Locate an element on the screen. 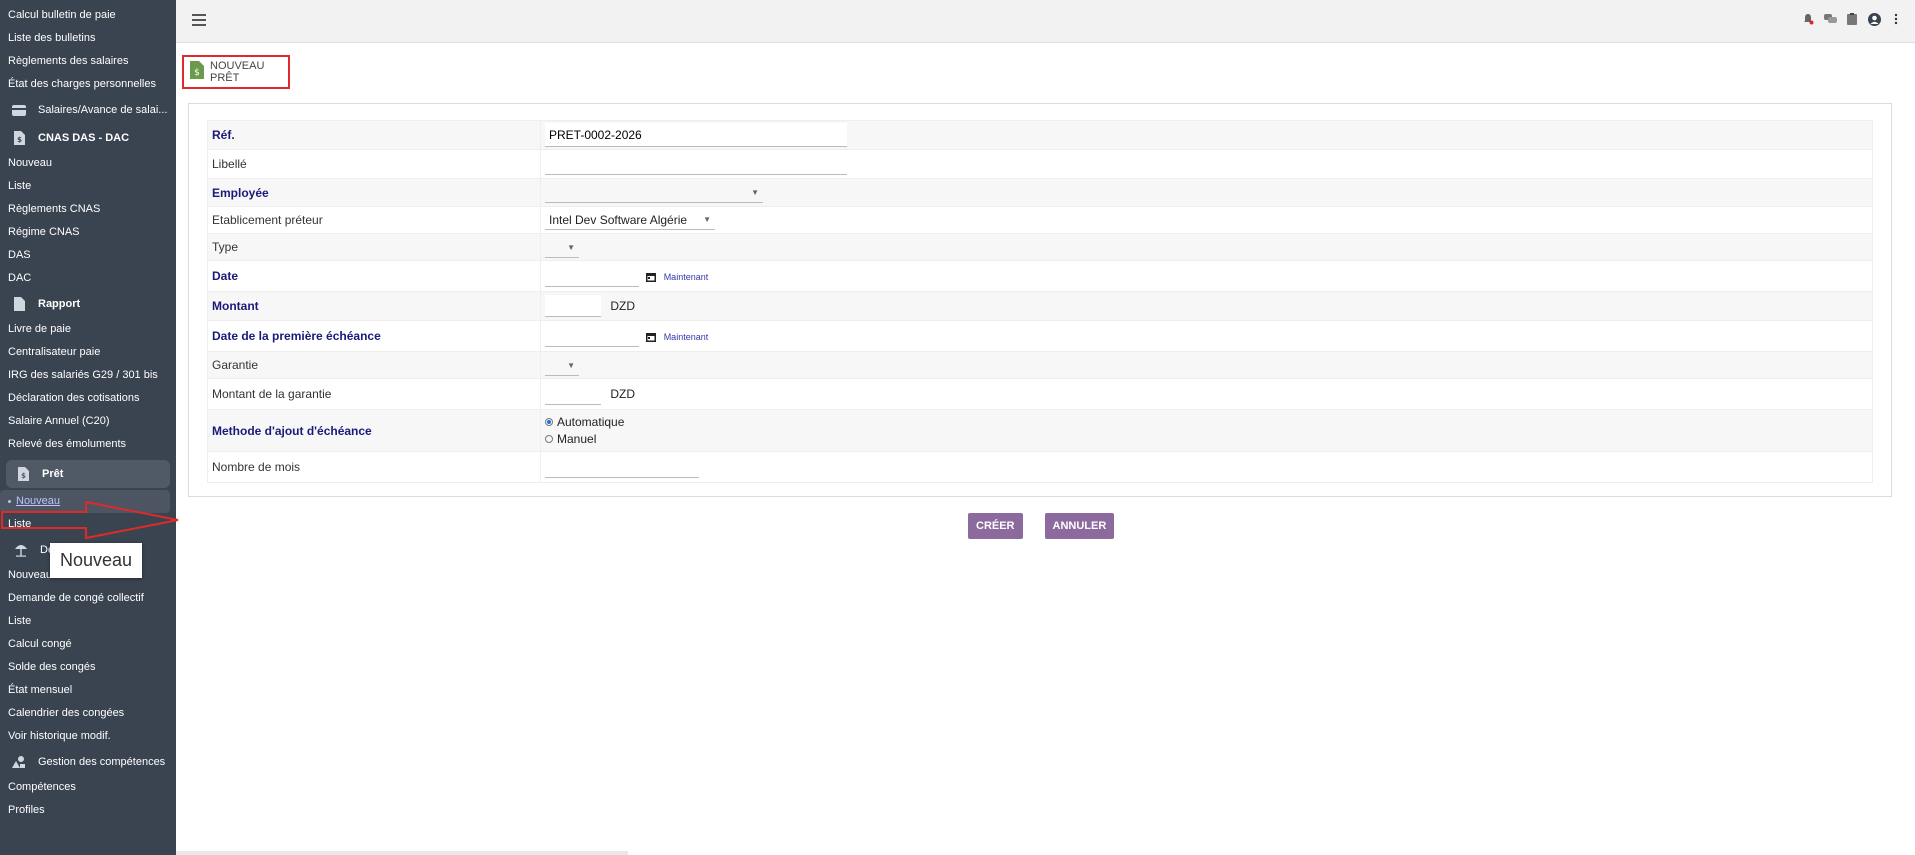  sidebar-item-calendrier-conges: Calendrier des congées is located at coordinates (88, 713).